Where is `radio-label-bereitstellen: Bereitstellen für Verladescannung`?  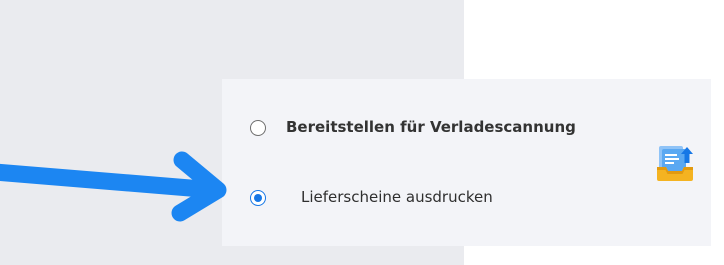
radio-label-bereitstellen: Bereitstellen für Verladescannung is located at coordinates (431, 127).